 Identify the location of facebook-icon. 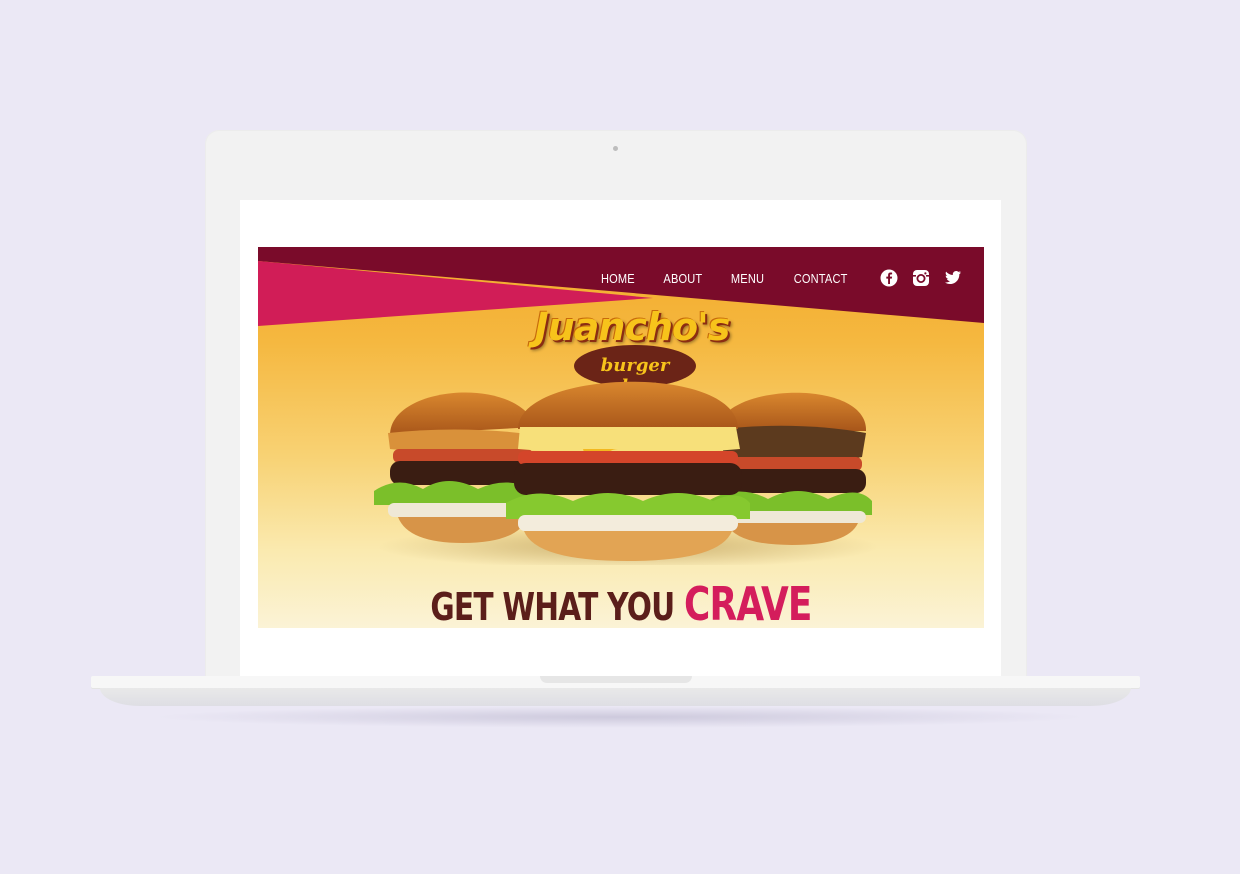
(889, 278).